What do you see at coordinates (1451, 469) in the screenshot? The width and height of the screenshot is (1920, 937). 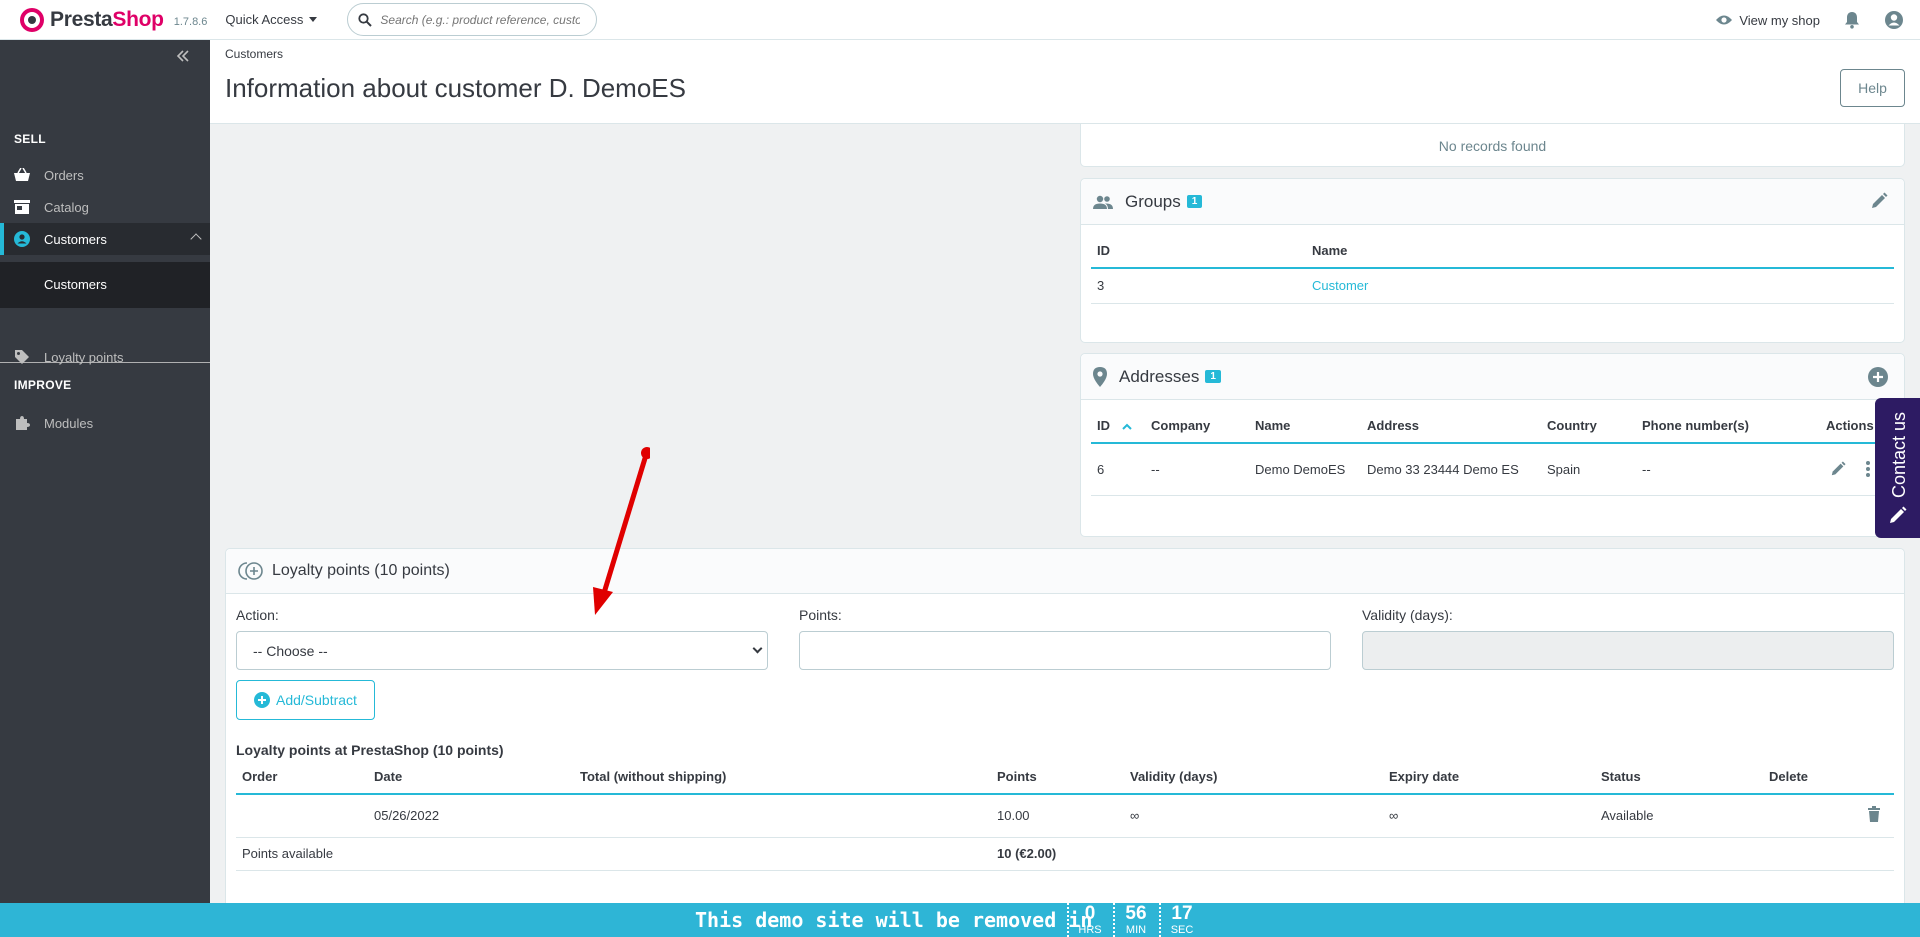 I see `address-text: Demo 33 23444 Demo ES` at bounding box center [1451, 469].